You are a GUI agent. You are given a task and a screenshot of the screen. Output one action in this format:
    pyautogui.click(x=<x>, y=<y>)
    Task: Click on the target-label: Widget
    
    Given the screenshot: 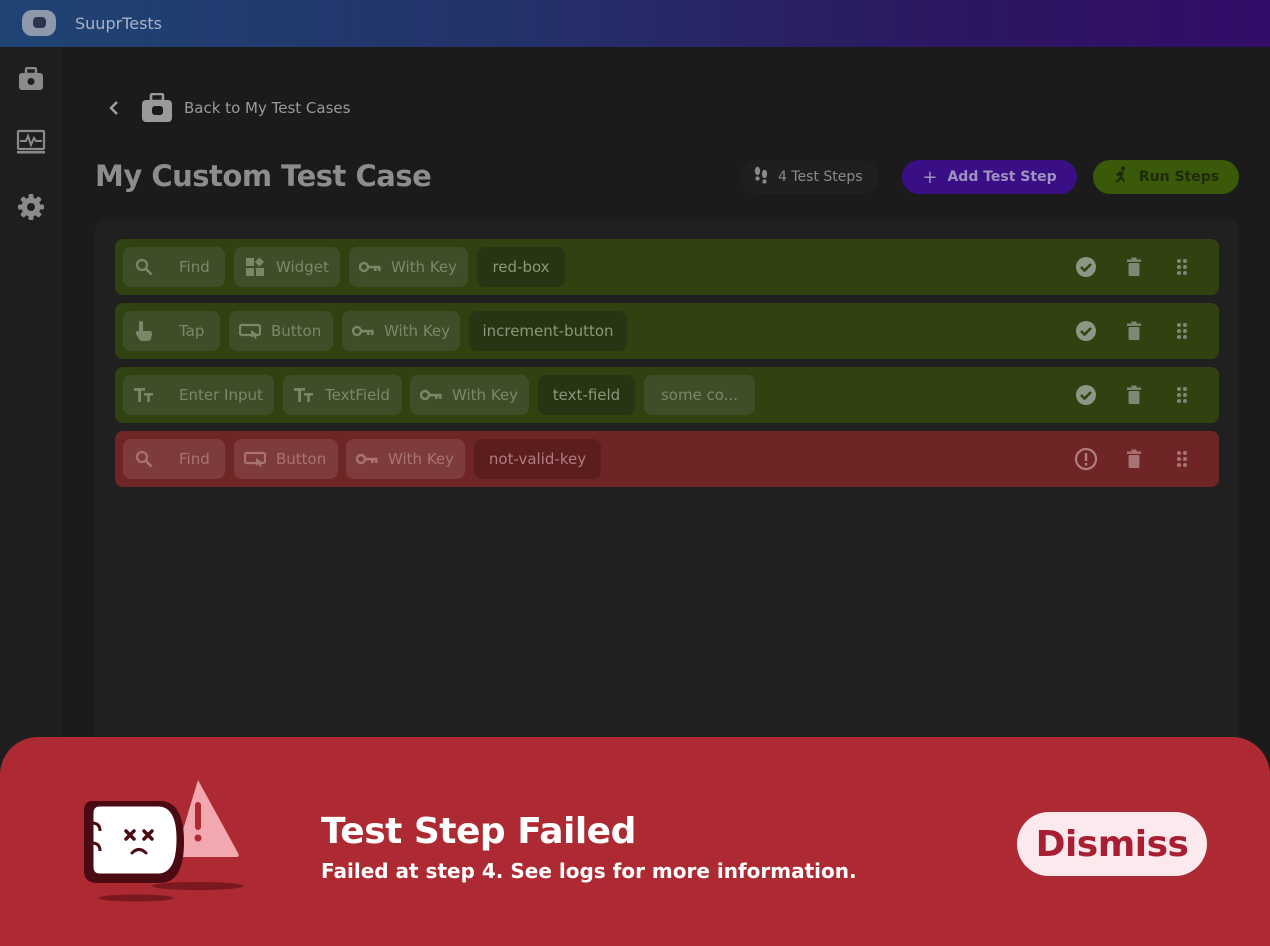 What is the action you would take?
    pyautogui.click(x=302, y=267)
    